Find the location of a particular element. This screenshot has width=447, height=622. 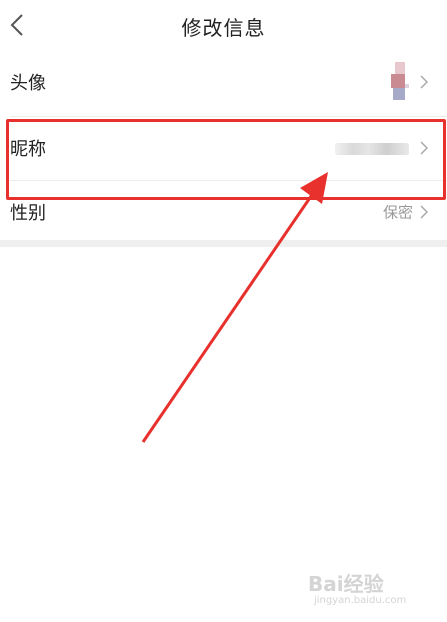

watermark-url: jingyan.baidu.com is located at coordinates (360, 600).